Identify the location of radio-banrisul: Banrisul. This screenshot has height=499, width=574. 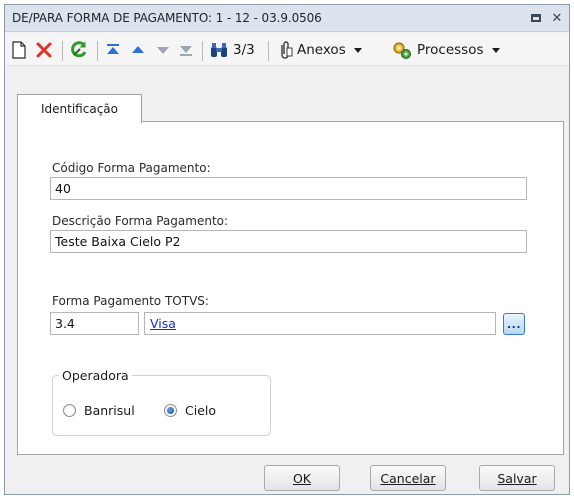
(99, 410).